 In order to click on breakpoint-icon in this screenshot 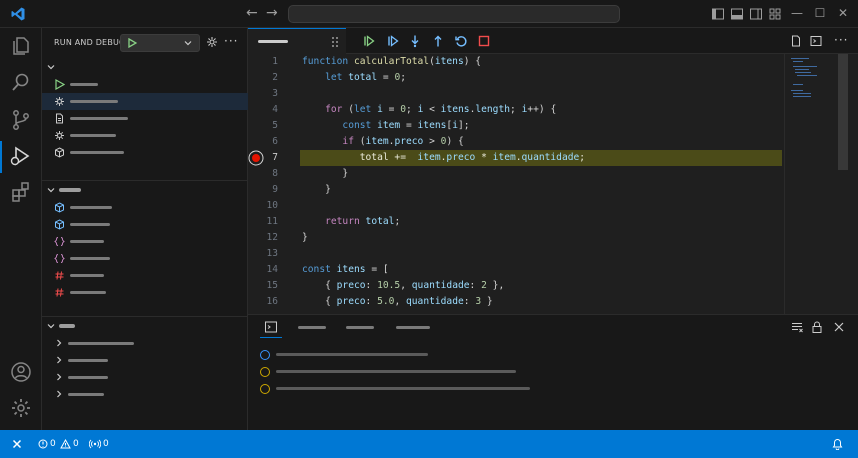, I will do `click(256, 158)`.